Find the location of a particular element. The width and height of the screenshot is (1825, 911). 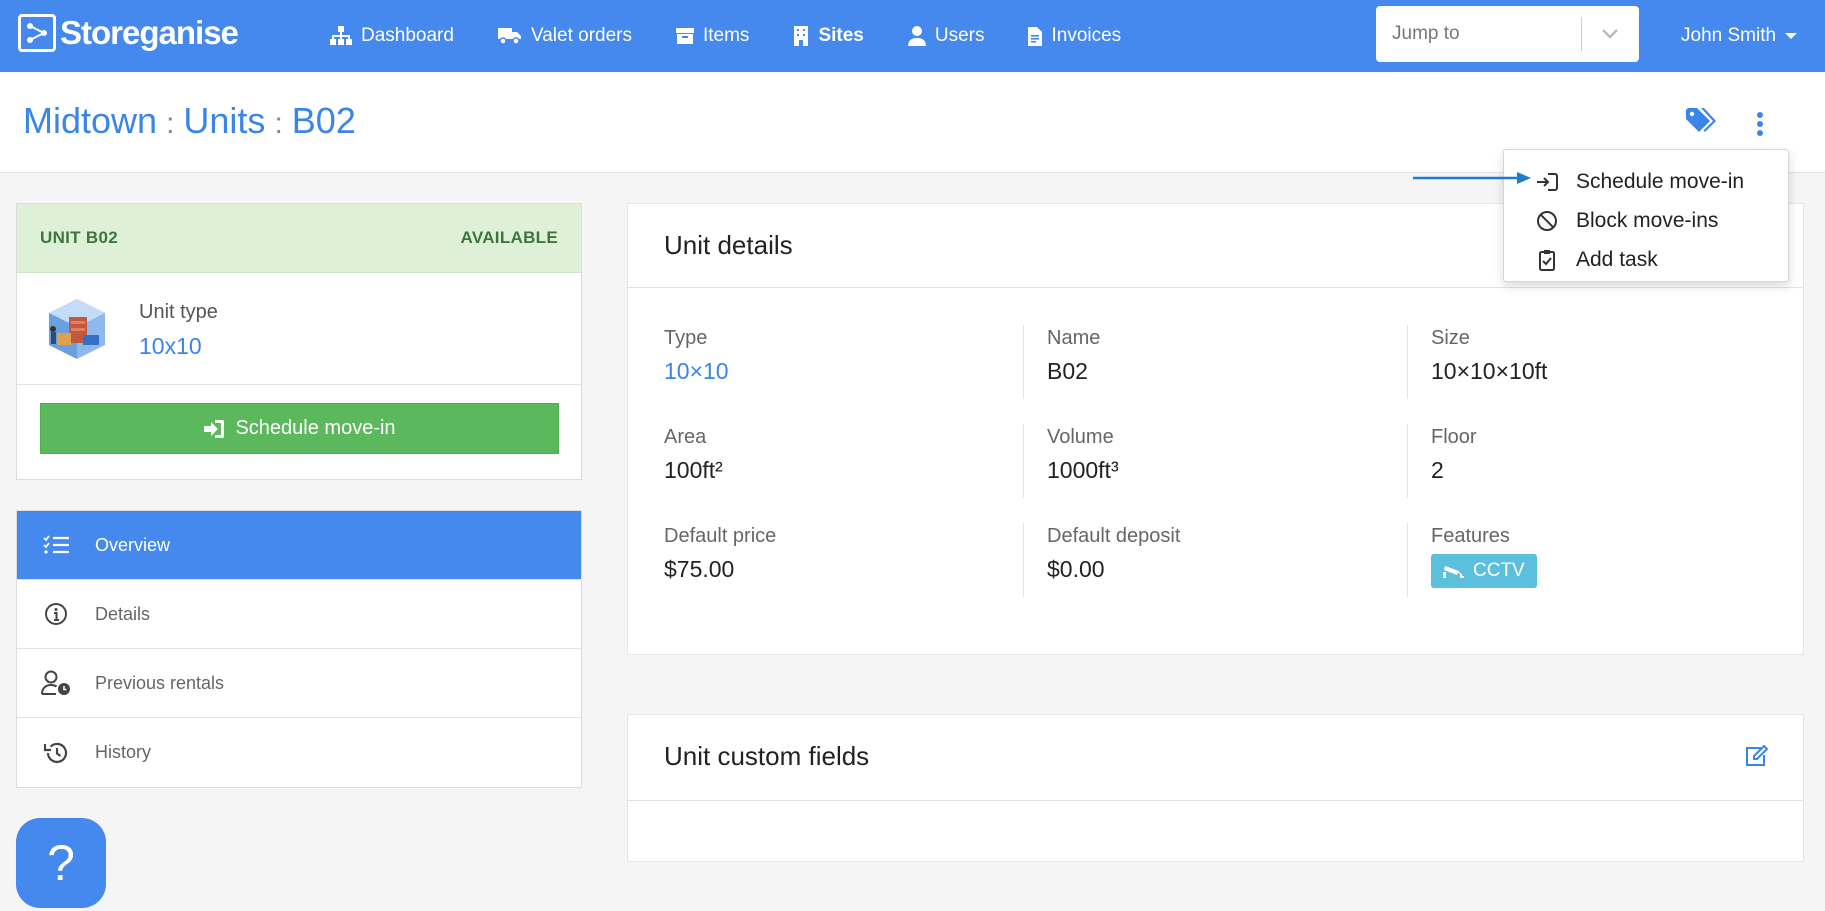

panel-title: Unit custom fields is located at coordinates (767, 756).